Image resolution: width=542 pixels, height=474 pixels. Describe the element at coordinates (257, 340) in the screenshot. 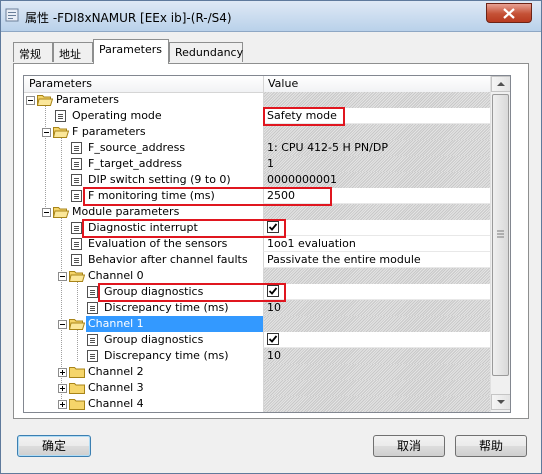

I see `tree-row-ch1-group-diagnostics: Group diagnostics` at that location.